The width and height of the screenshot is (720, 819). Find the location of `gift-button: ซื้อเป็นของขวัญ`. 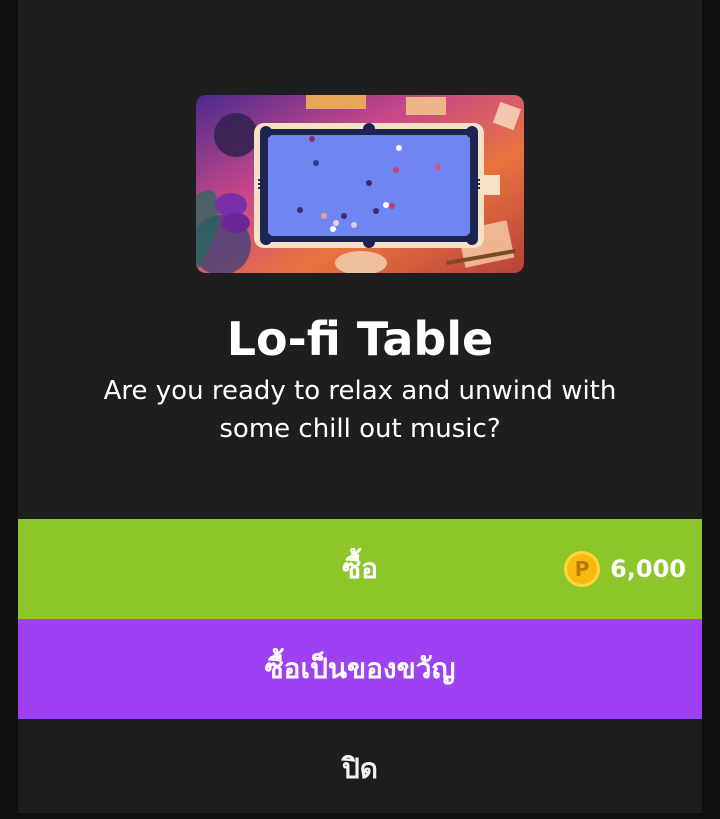

gift-button: ซื้อเป็นของขวัญ is located at coordinates (360, 669).